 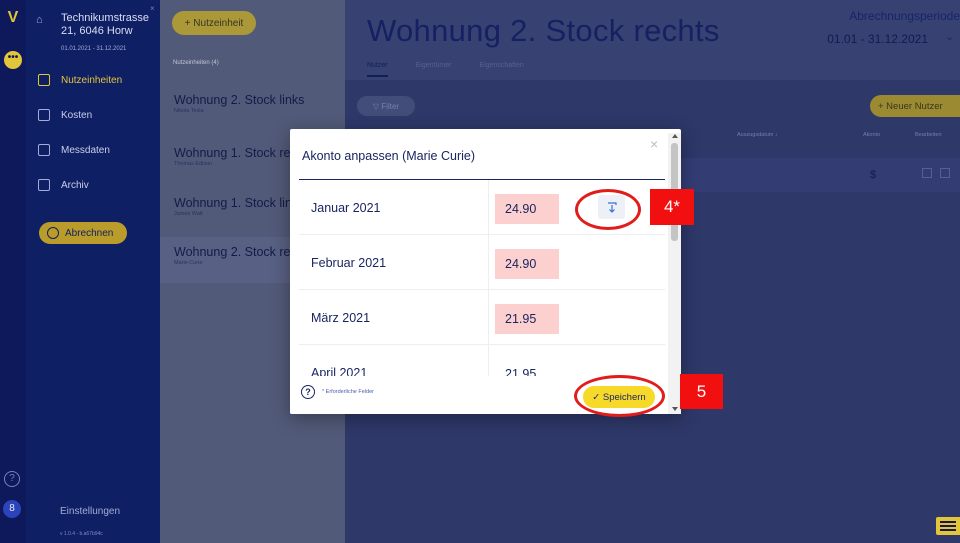 I want to click on modal-title: Akonto anpassen (Marie Curie), so click(x=388, y=156).